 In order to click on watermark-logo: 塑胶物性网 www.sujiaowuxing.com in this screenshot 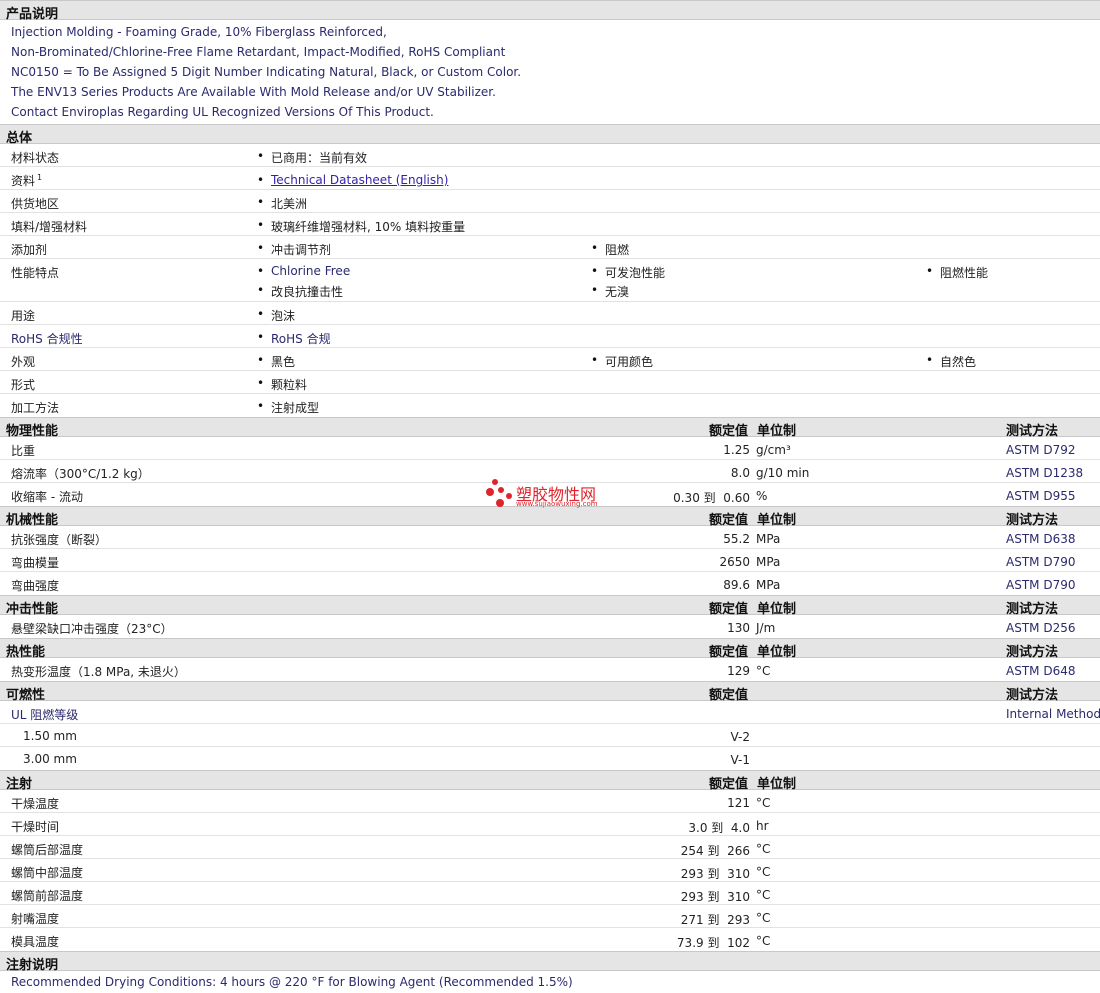, I will do `click(556, 495)`.